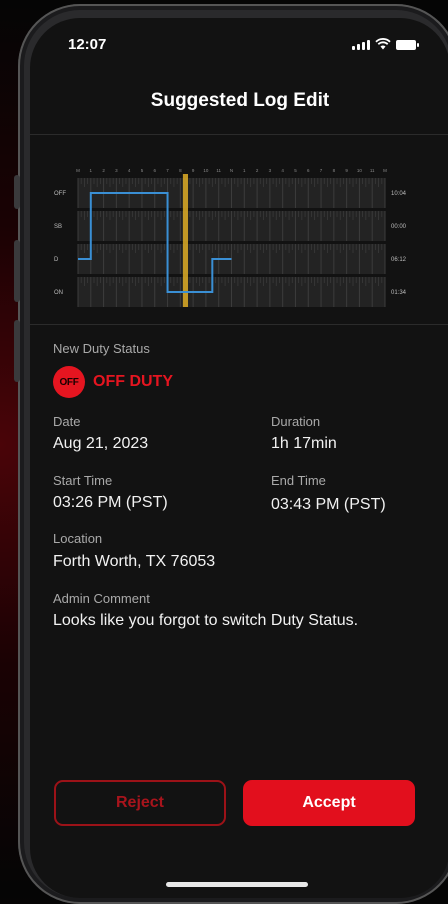 Image resolution: width=448 pixels, height=904 pixels. What do you see at coordinates (87, 44) in the screenshot?
I see `clock: 12:07` at bounding box center [87, 44].